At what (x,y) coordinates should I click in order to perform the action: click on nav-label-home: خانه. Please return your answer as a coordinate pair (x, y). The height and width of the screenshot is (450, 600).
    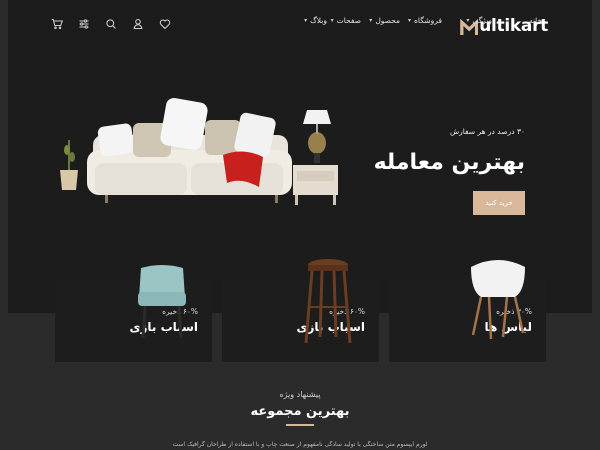
    Looking at the image, I should click on (535, 20).